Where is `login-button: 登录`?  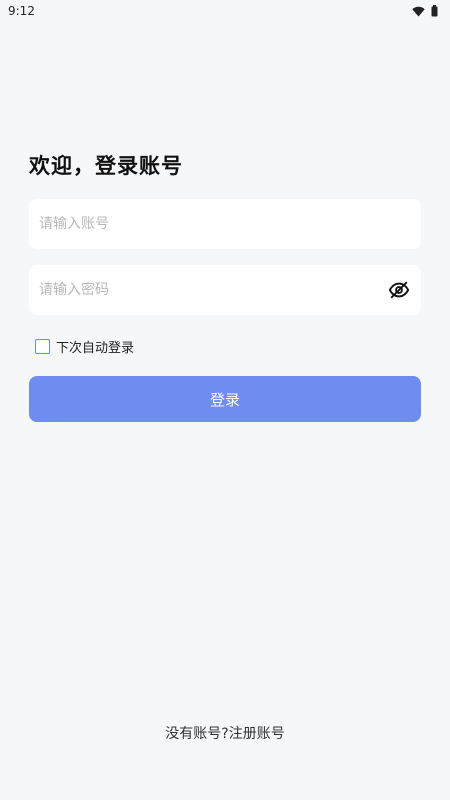 login-button: 登录 is located at coordinates (225, 399).